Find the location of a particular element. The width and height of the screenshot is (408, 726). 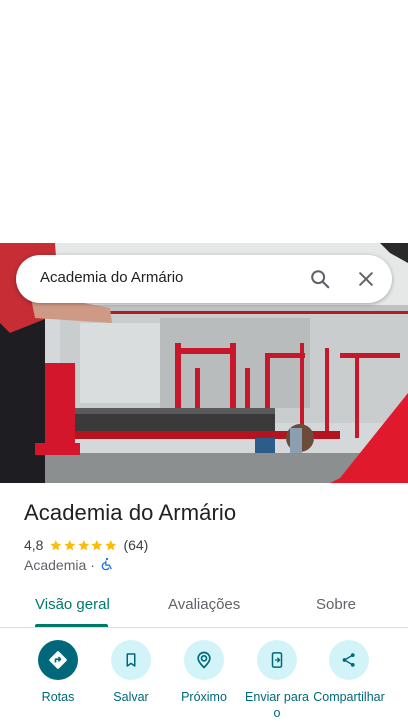

tab-reviews: Avaliações is located at coordinates (204, 604).